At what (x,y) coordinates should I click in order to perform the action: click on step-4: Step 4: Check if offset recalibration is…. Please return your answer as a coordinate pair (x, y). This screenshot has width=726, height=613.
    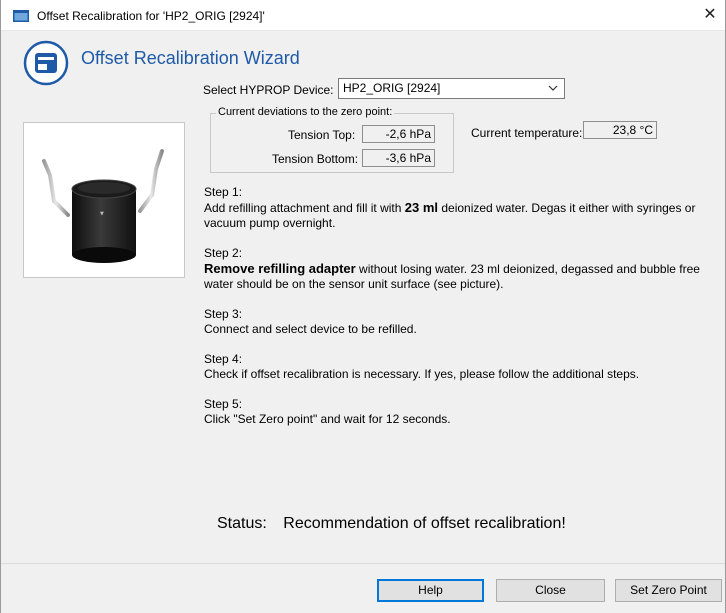
    Looking at the image, I should click on (461, 367).